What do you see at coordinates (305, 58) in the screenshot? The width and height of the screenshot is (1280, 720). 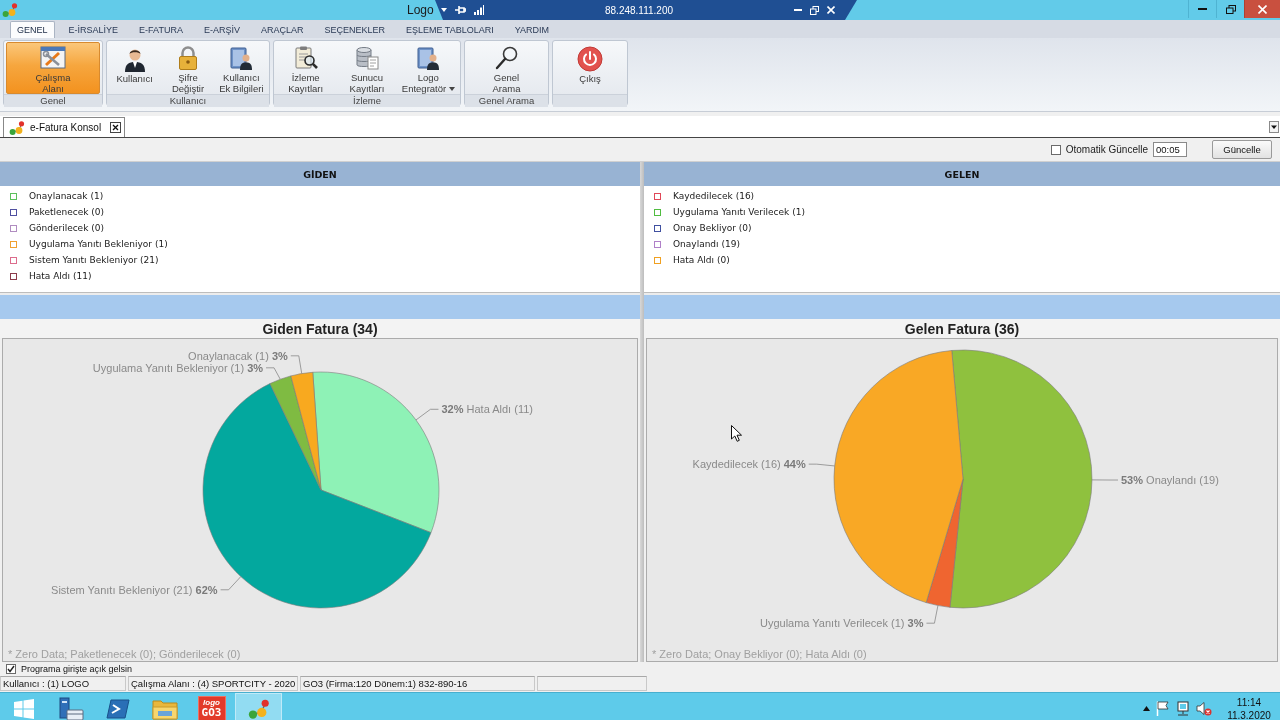 I see `clipboard-magnifier-icon` at bounding box center [305, 58].